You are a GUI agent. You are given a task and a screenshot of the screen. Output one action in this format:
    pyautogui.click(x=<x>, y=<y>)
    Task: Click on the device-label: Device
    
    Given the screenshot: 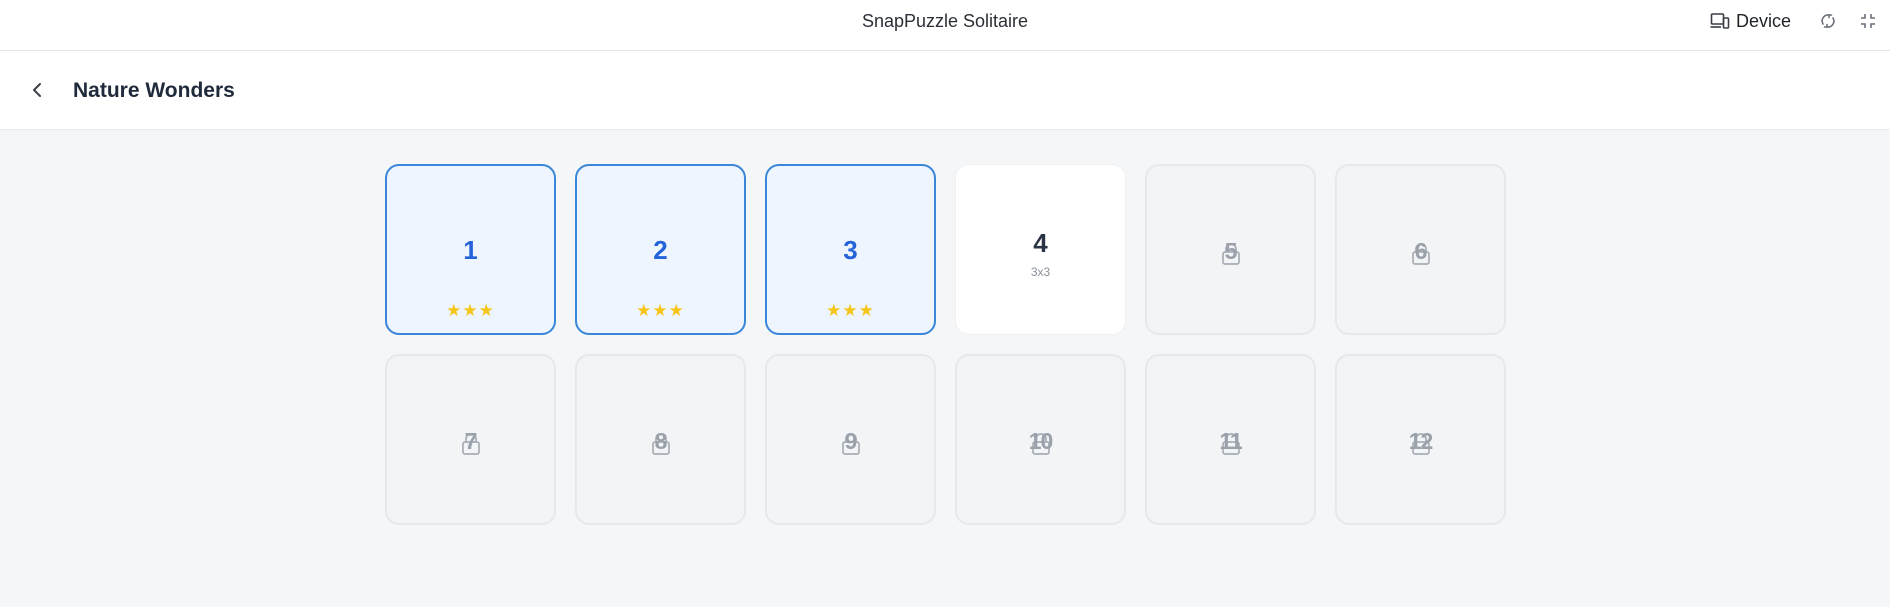 What is the action you would take?
    pyautogui.click(x=1764, y=20)
    